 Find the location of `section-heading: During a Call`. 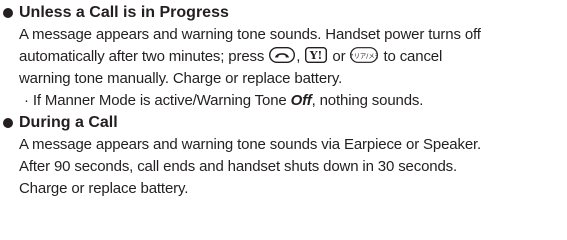

section-heading: During a Call is located at coordinates (283, 123).